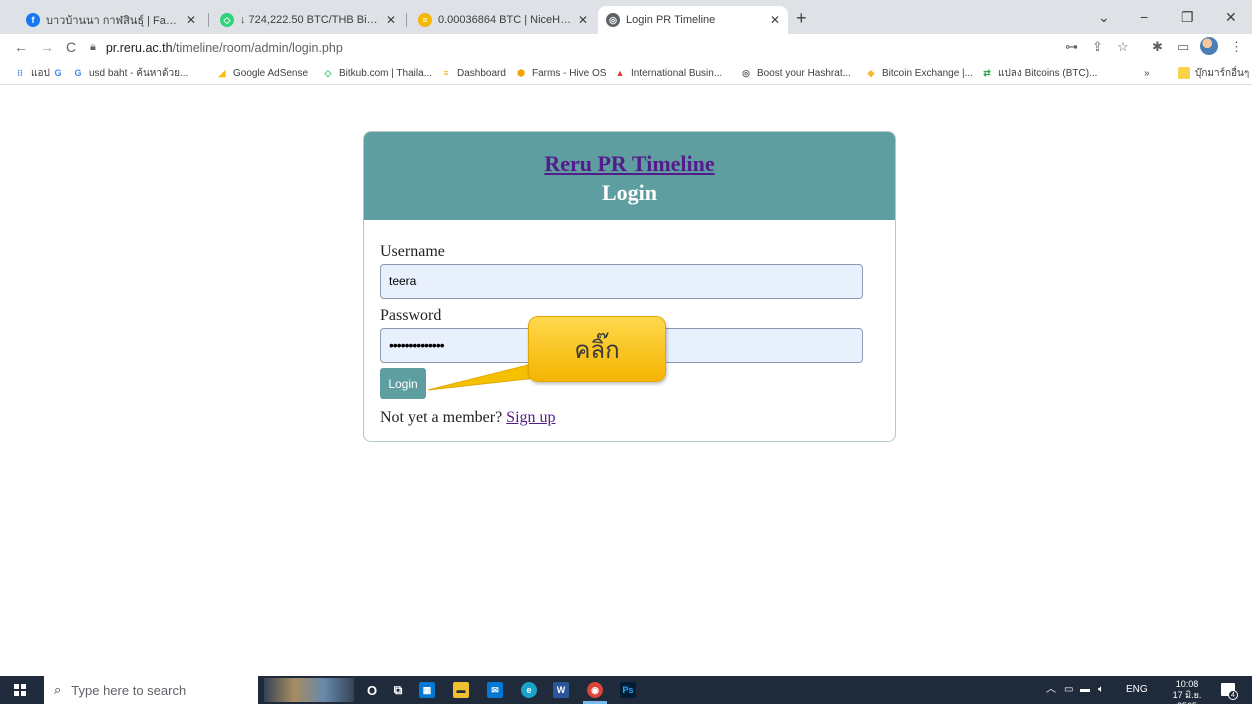  Describe the element at coordinates (597, 349) in the screenshot. I see `callout-annotation: คลิ๊ก` at that location.